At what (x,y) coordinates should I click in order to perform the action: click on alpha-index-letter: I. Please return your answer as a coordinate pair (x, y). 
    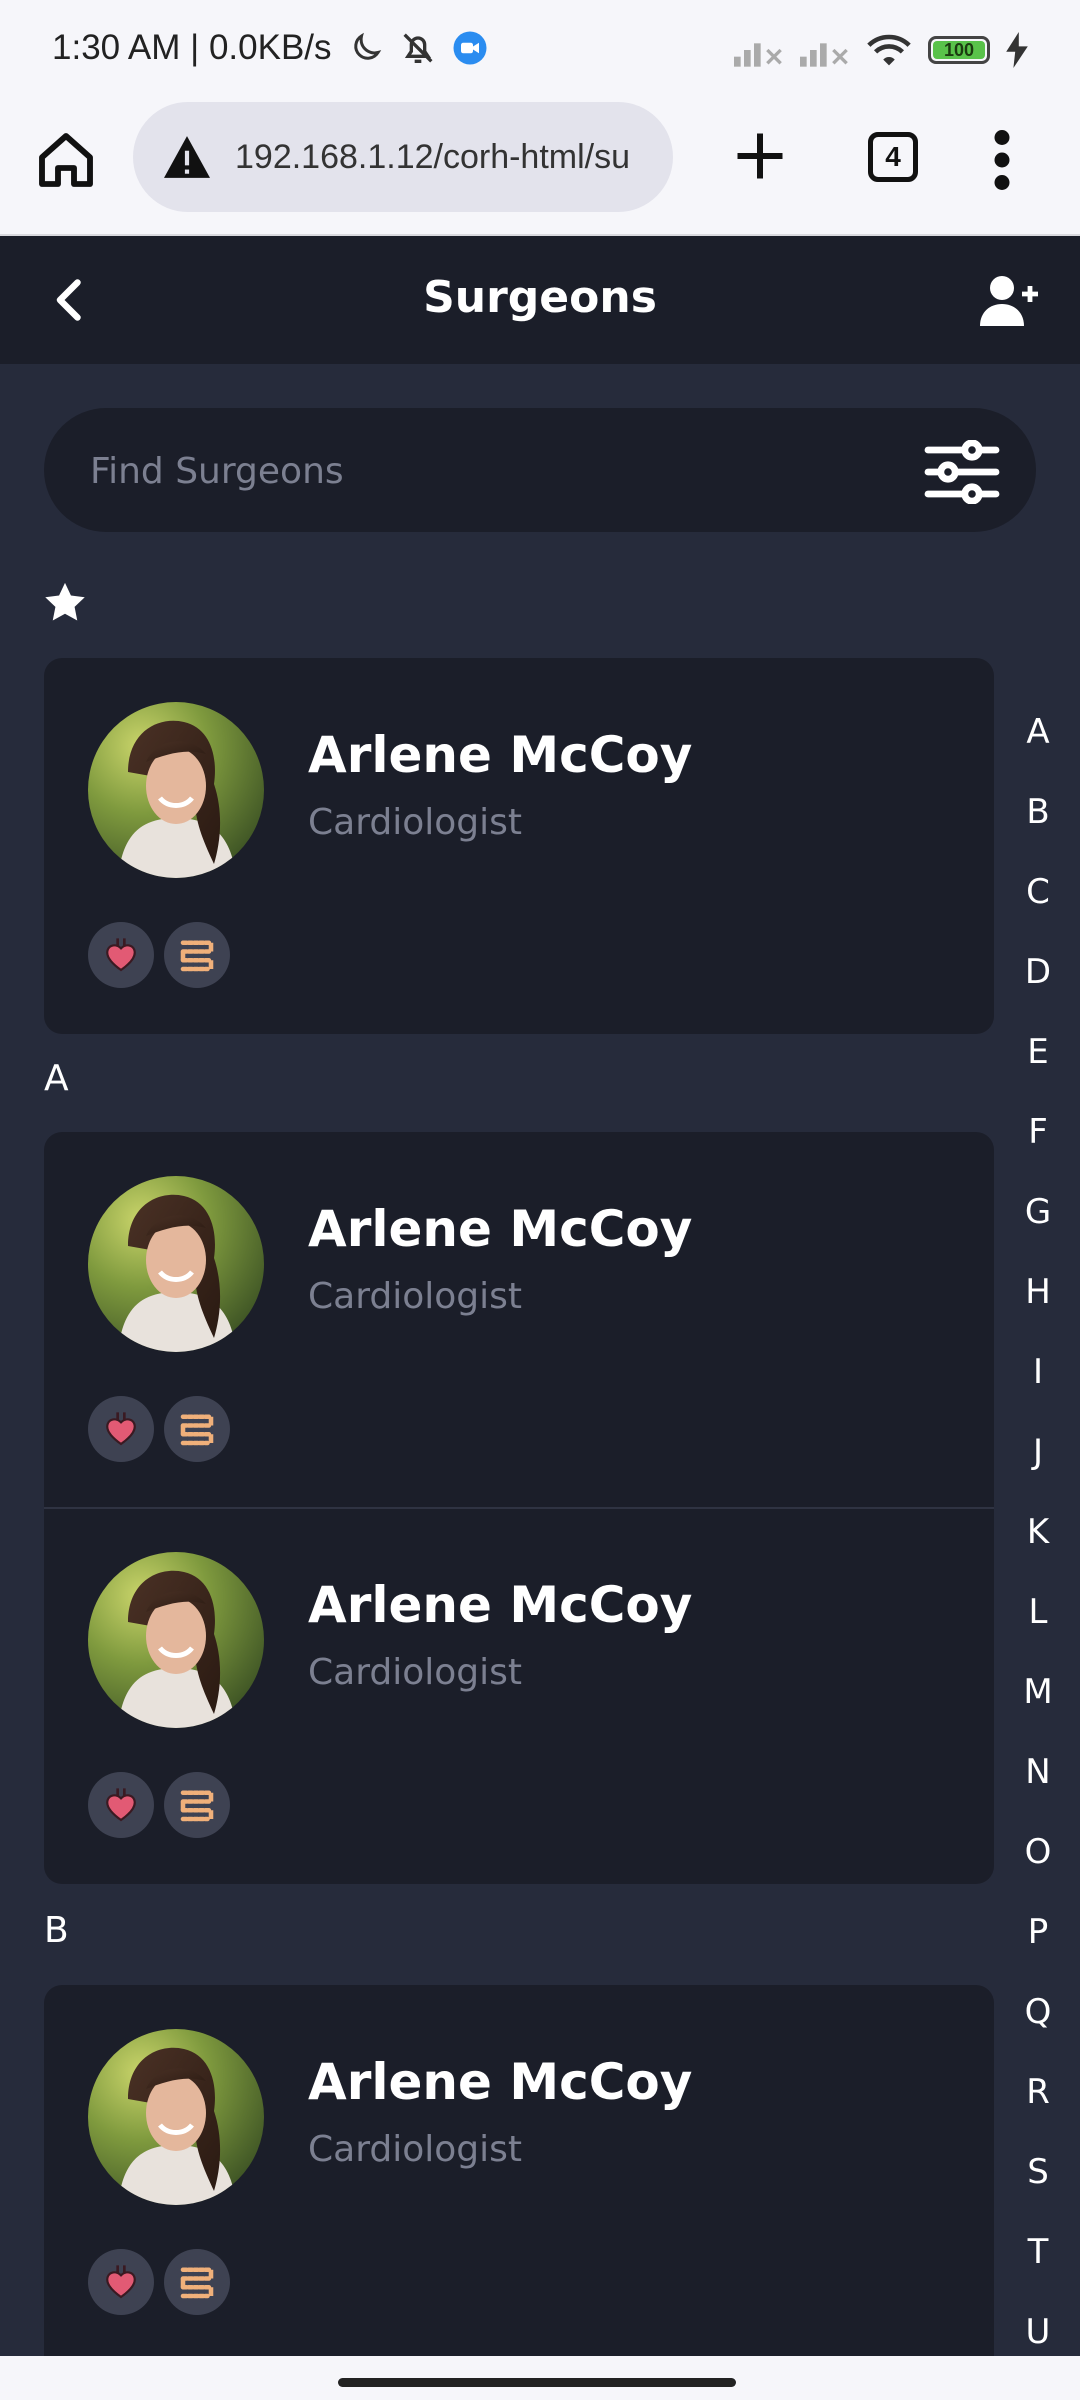
    Looking at the image, I should click on (1038, 1372).